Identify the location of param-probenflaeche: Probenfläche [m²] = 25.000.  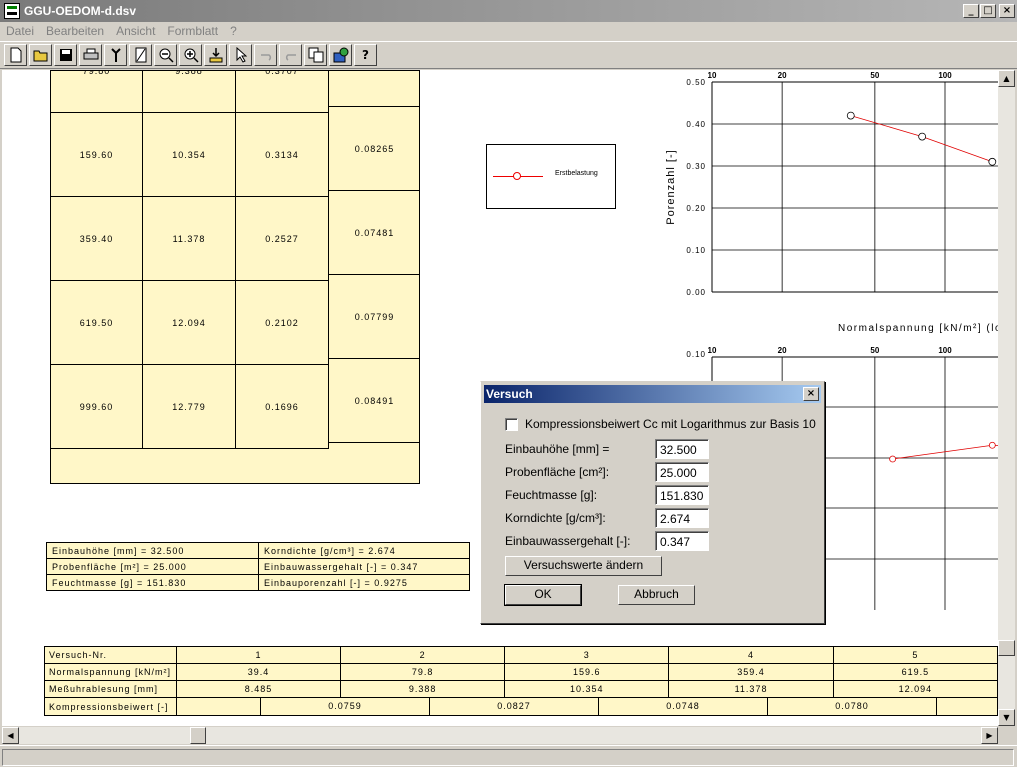
(152, 566).